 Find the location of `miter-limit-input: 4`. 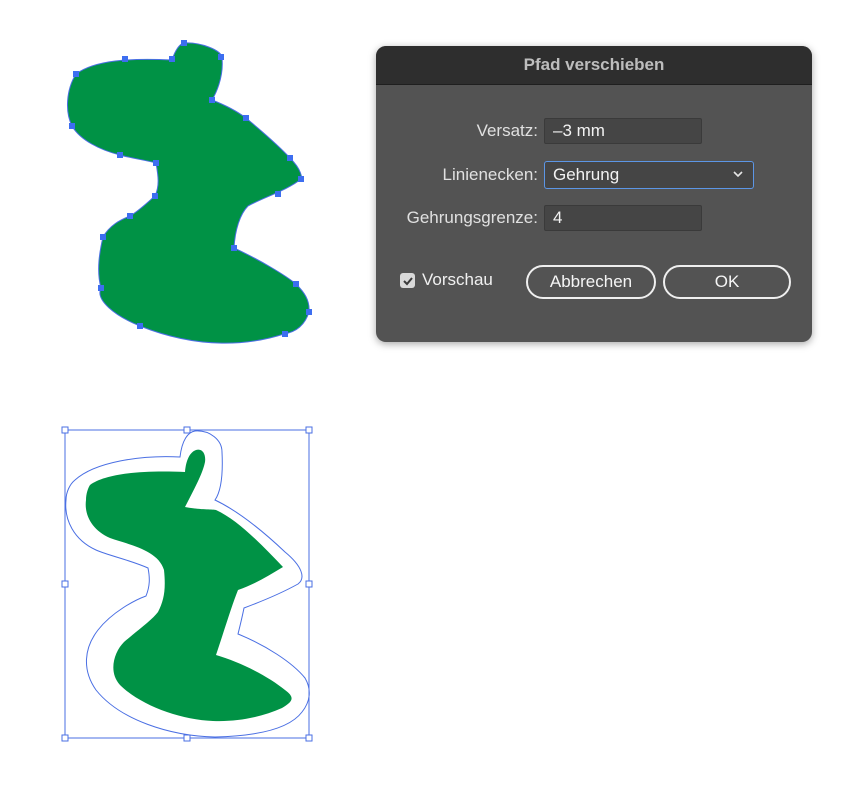

miter-limit-input: 4 is located at coordinates (623, 218).